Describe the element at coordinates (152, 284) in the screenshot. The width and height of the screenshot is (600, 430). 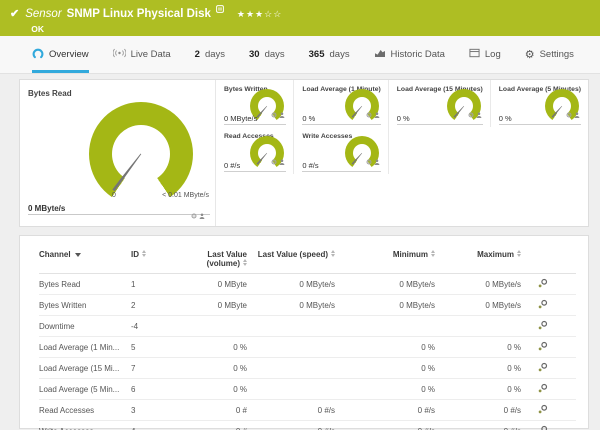
I see `channel-id: 1` at that location.